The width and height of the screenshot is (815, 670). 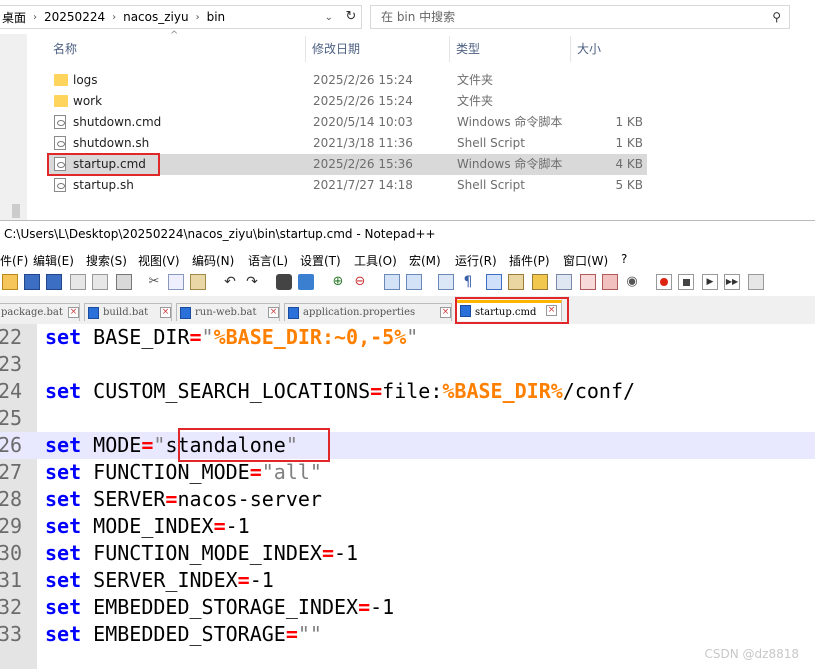 I want to click on code-line-current: 26 set MODE="standalone", so click(x=407, y=445).